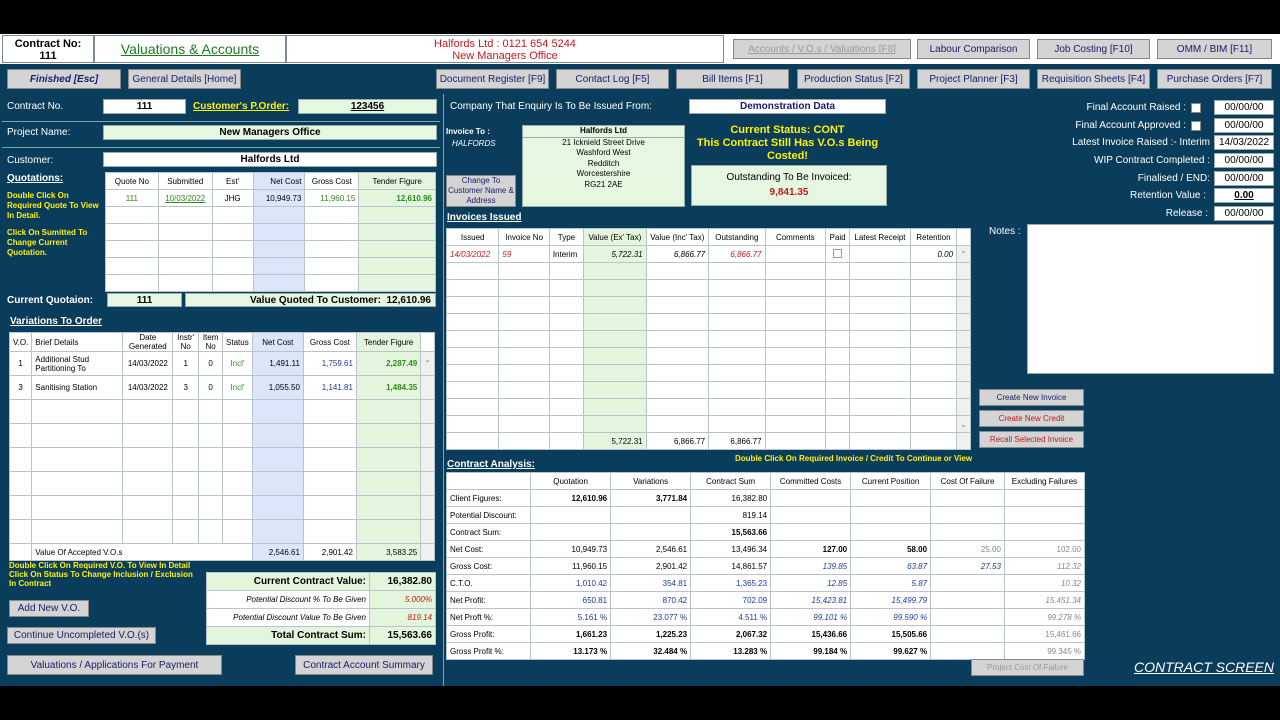  What do you see at coordinates (838, 254) in the screenshot?
I see `paid-checkbox` at bounding box center [838, 254].